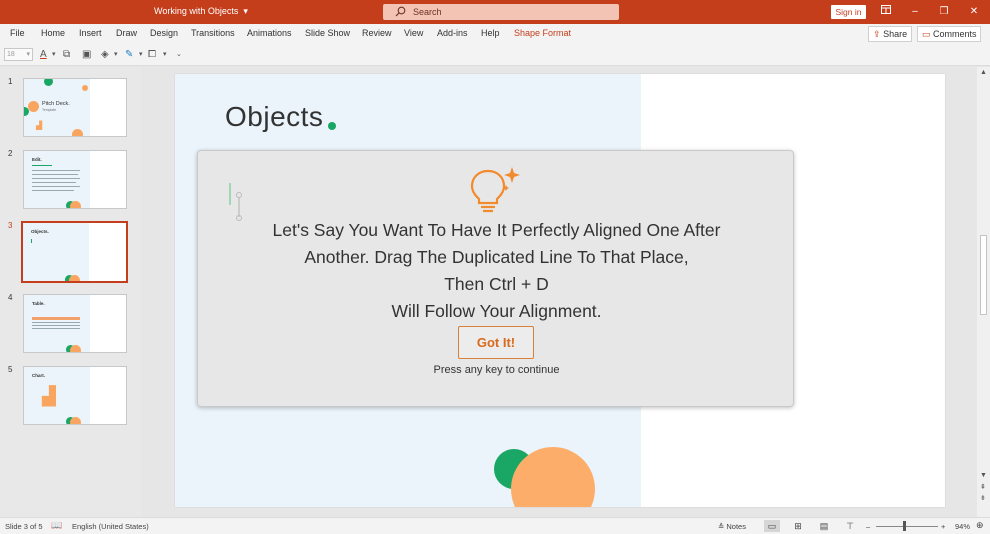 This screenshot has width=990, height=534. I want to click on reading-view-icon: ▤, so click(824, 526).